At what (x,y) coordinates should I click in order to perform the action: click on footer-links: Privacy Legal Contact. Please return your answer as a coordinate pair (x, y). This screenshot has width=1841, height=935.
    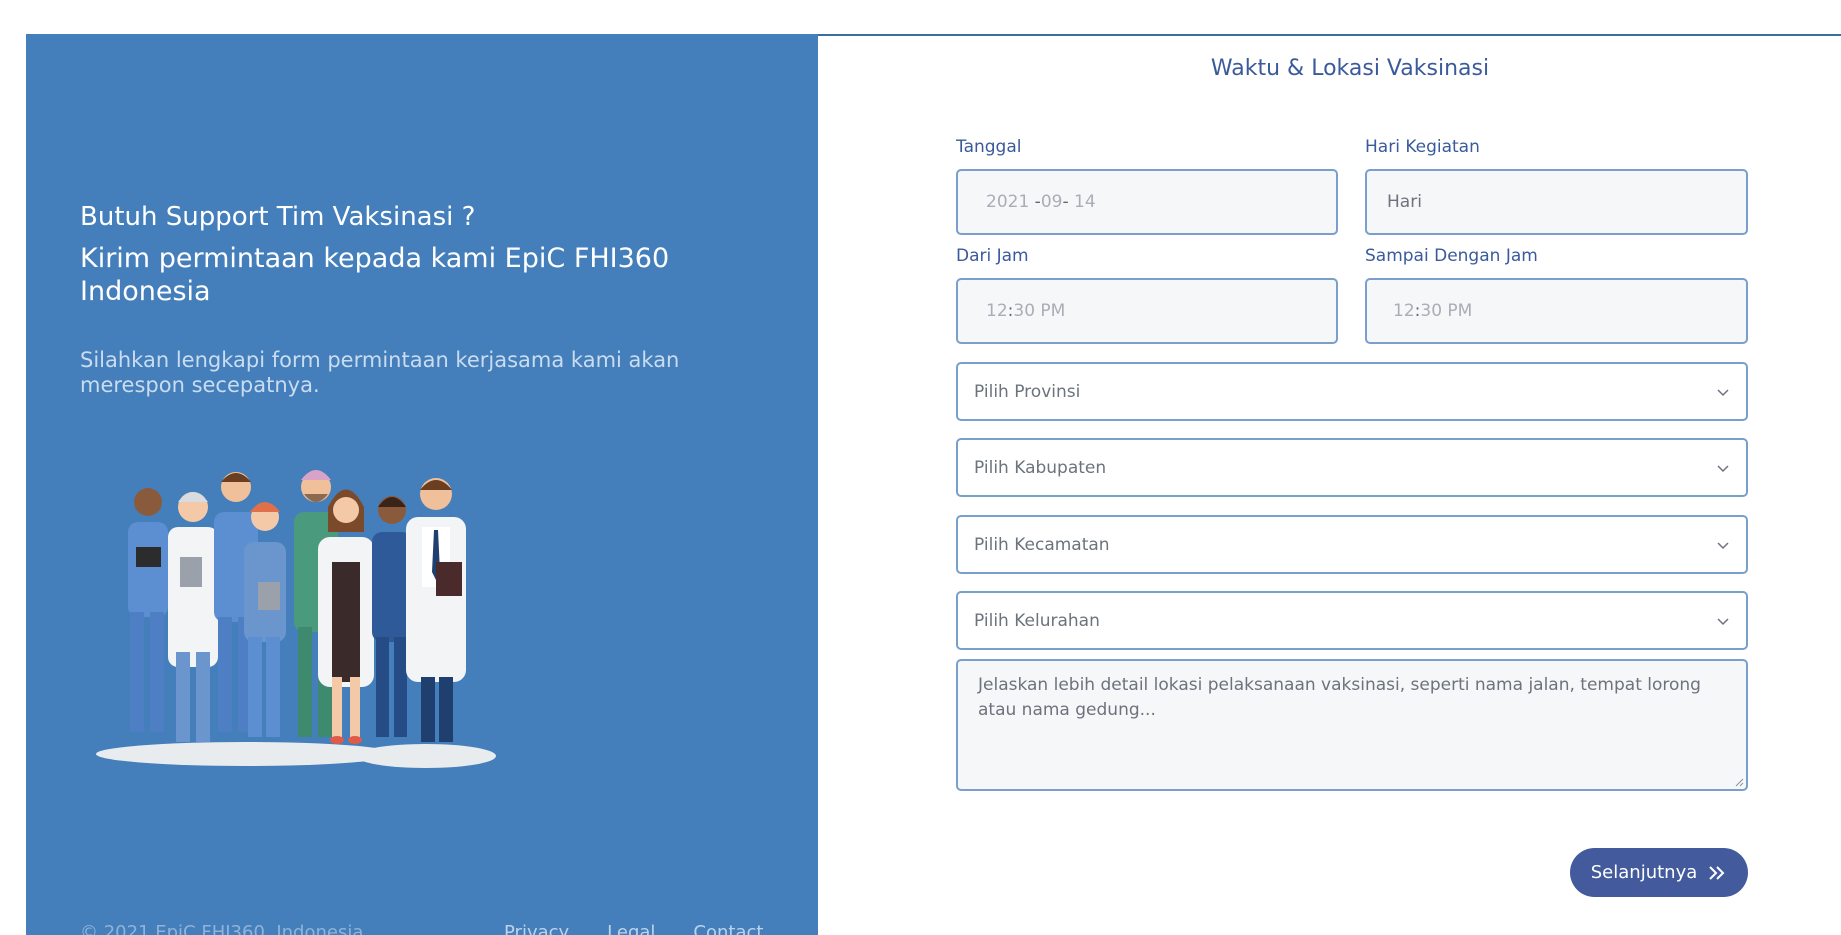
    Looking at the image, I should click on (633, 928).